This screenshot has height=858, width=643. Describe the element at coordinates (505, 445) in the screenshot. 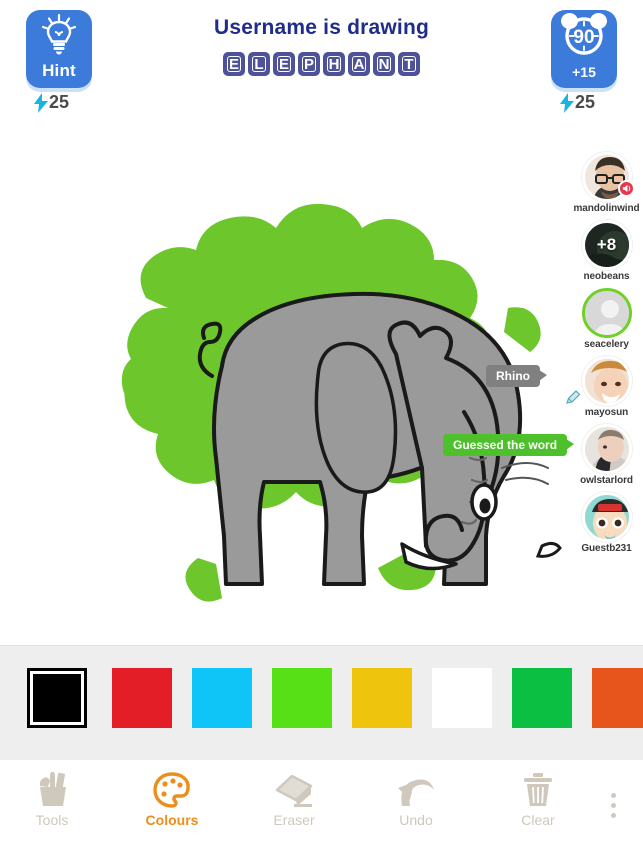

I see `chat-bubble-correct-text: Guessed the word` at that location.